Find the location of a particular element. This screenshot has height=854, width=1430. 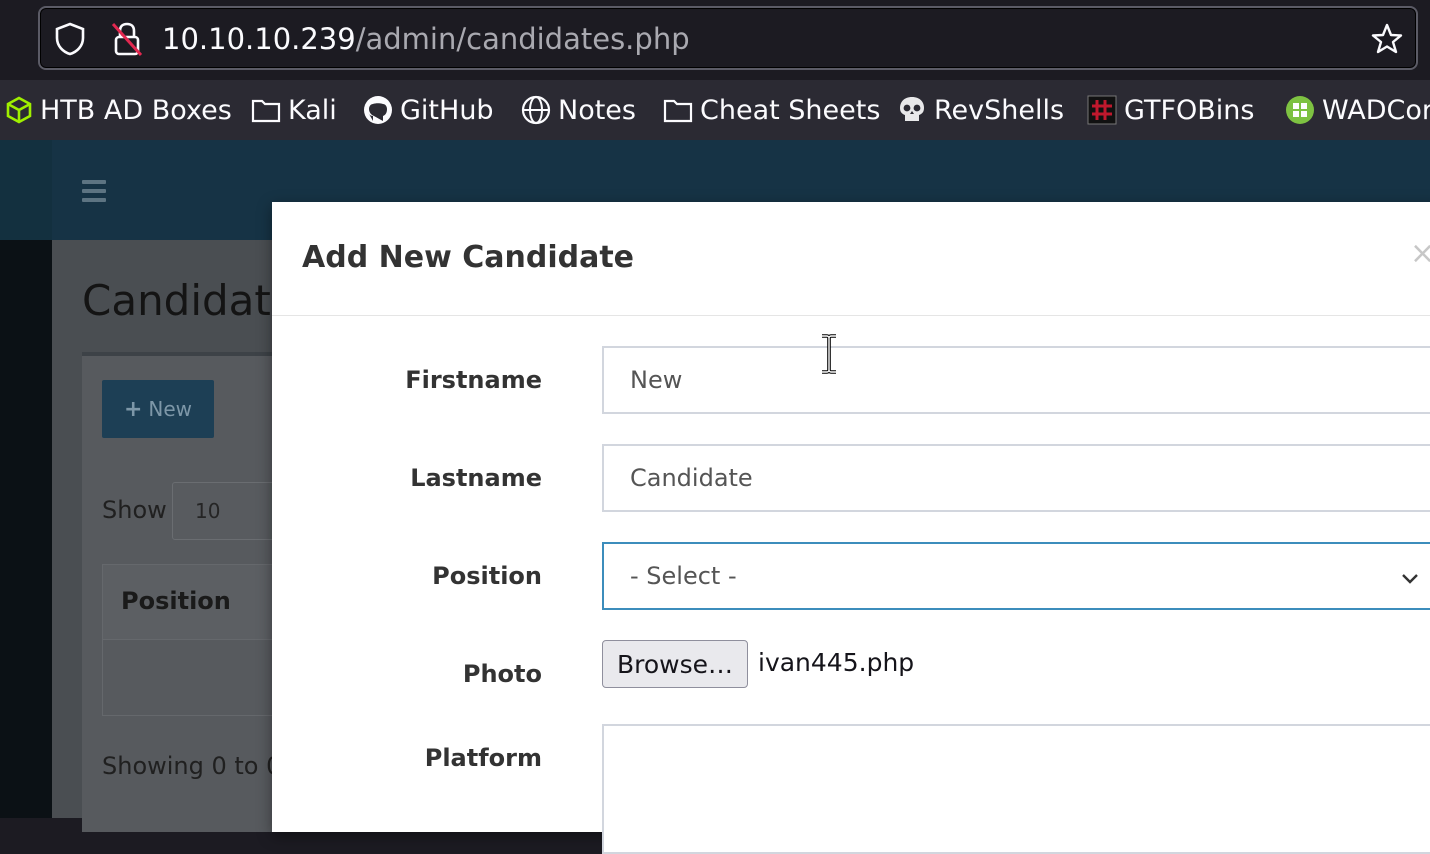

cube-icon is located at coordinates (19, 110).